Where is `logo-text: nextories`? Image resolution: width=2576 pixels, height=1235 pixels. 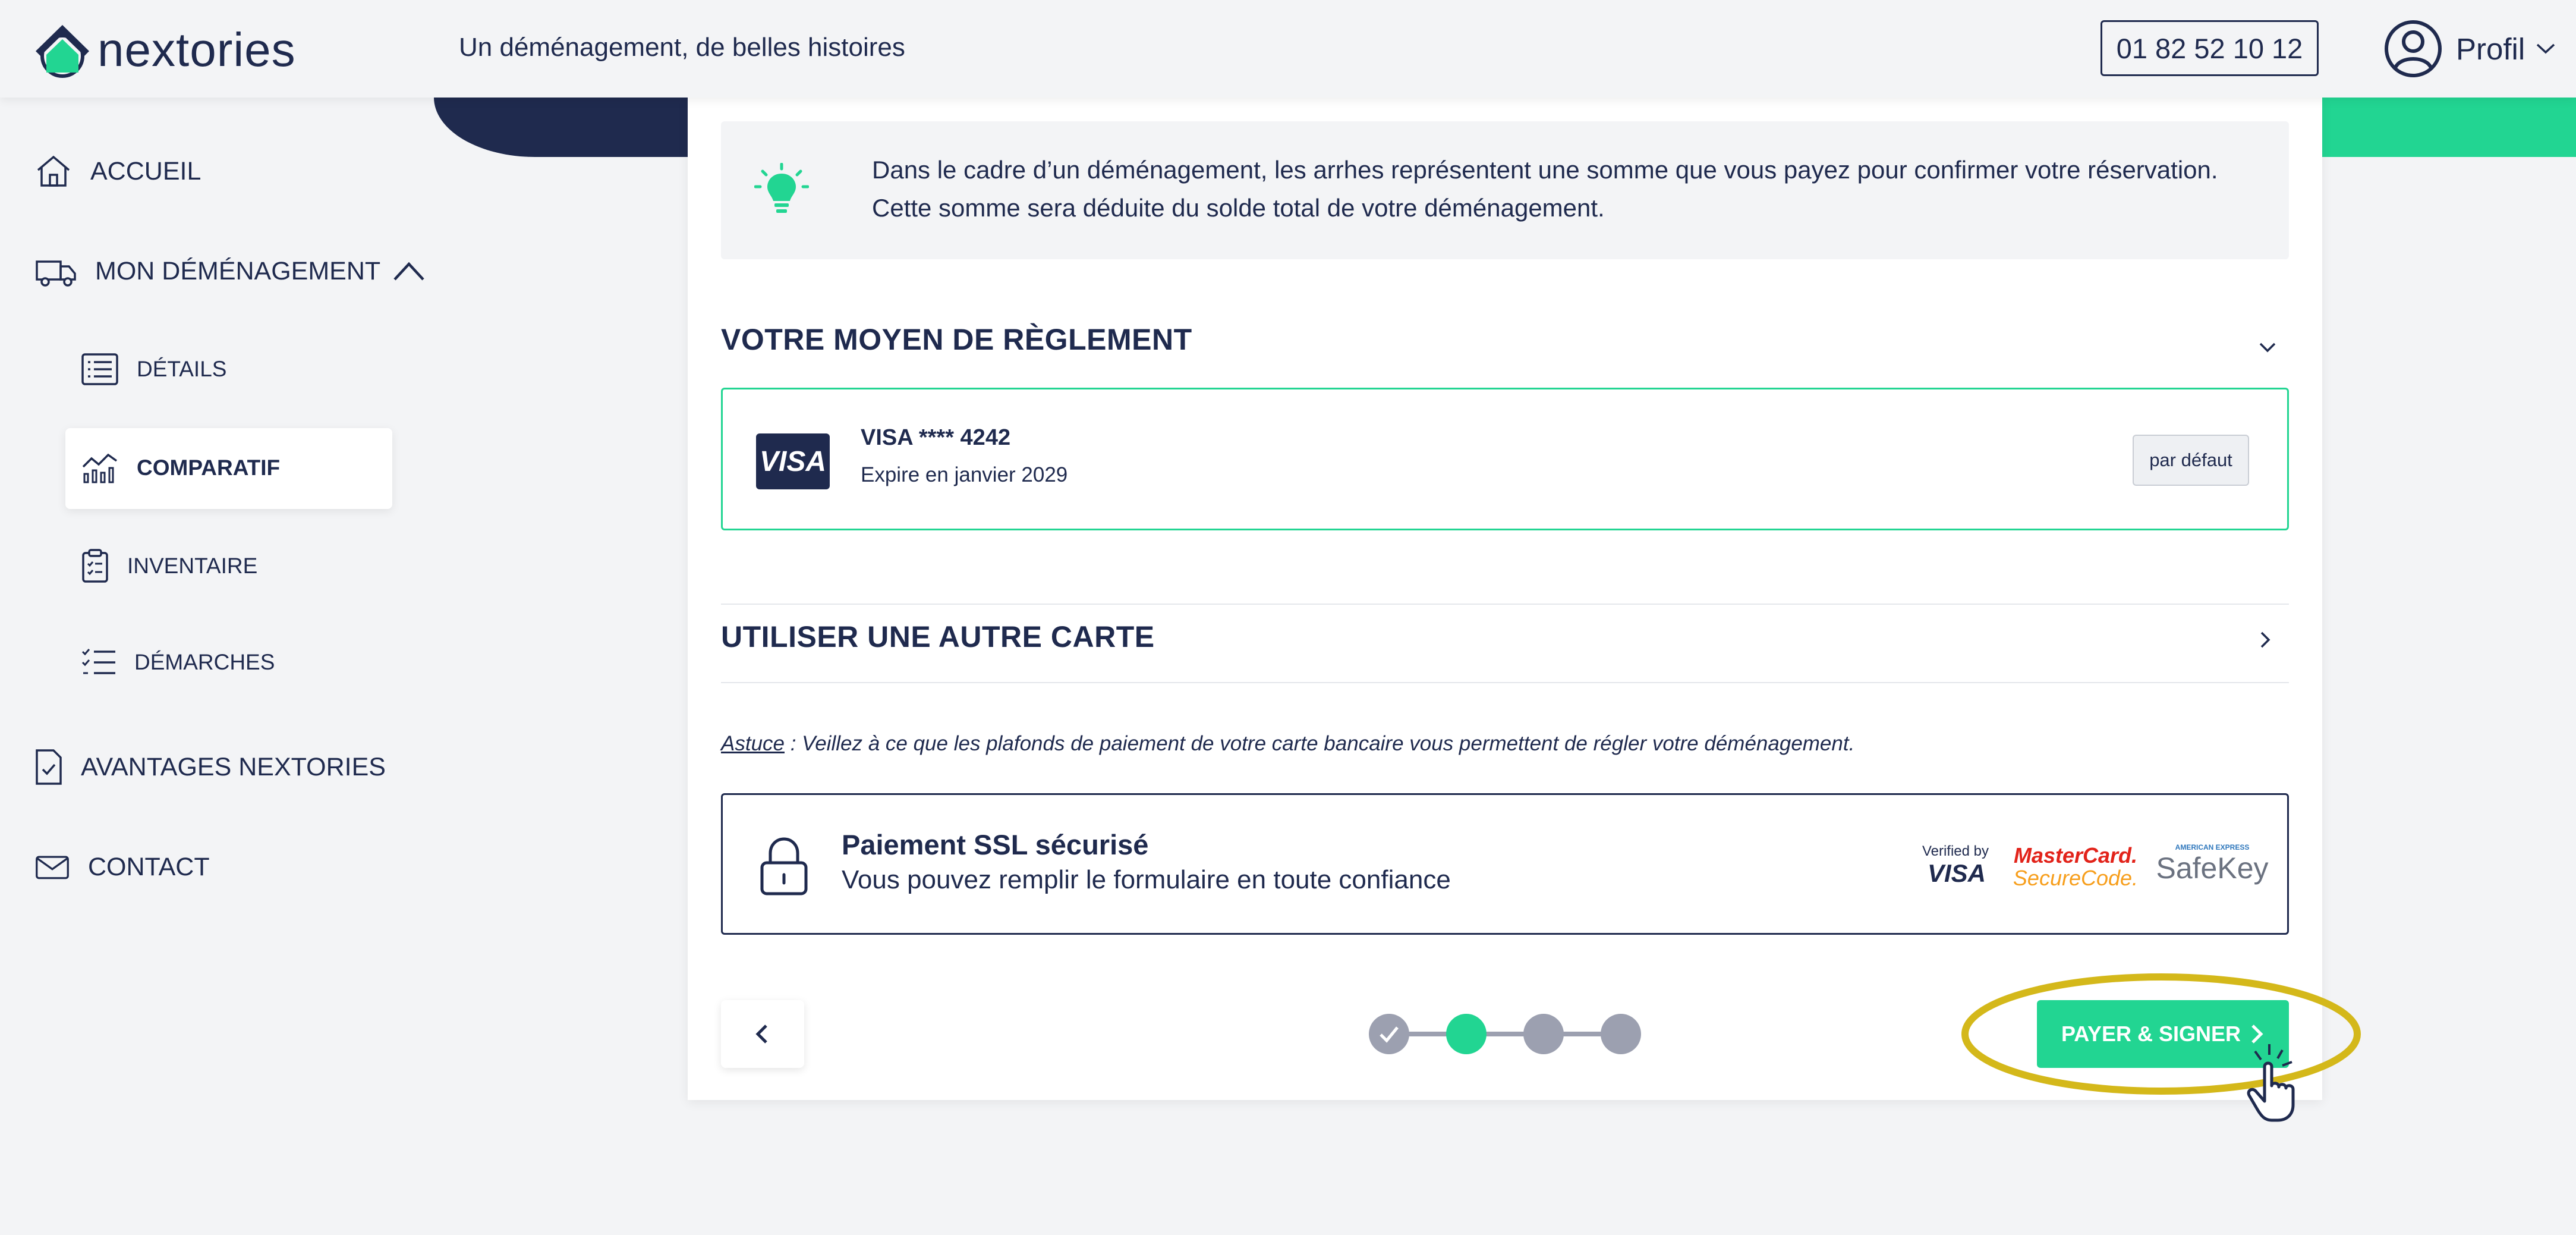
logo-text: nextories is located at coordinates (196, 49).